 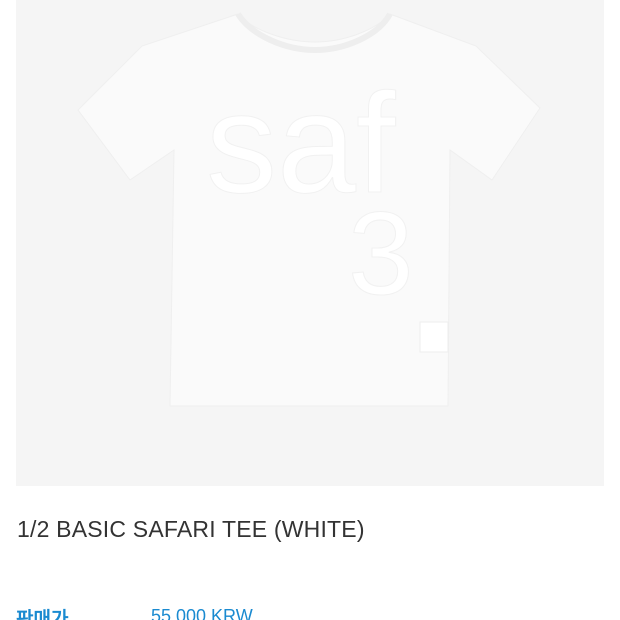 I want to click on price-value: 55,000 KRW, so click(x=202, y=613).